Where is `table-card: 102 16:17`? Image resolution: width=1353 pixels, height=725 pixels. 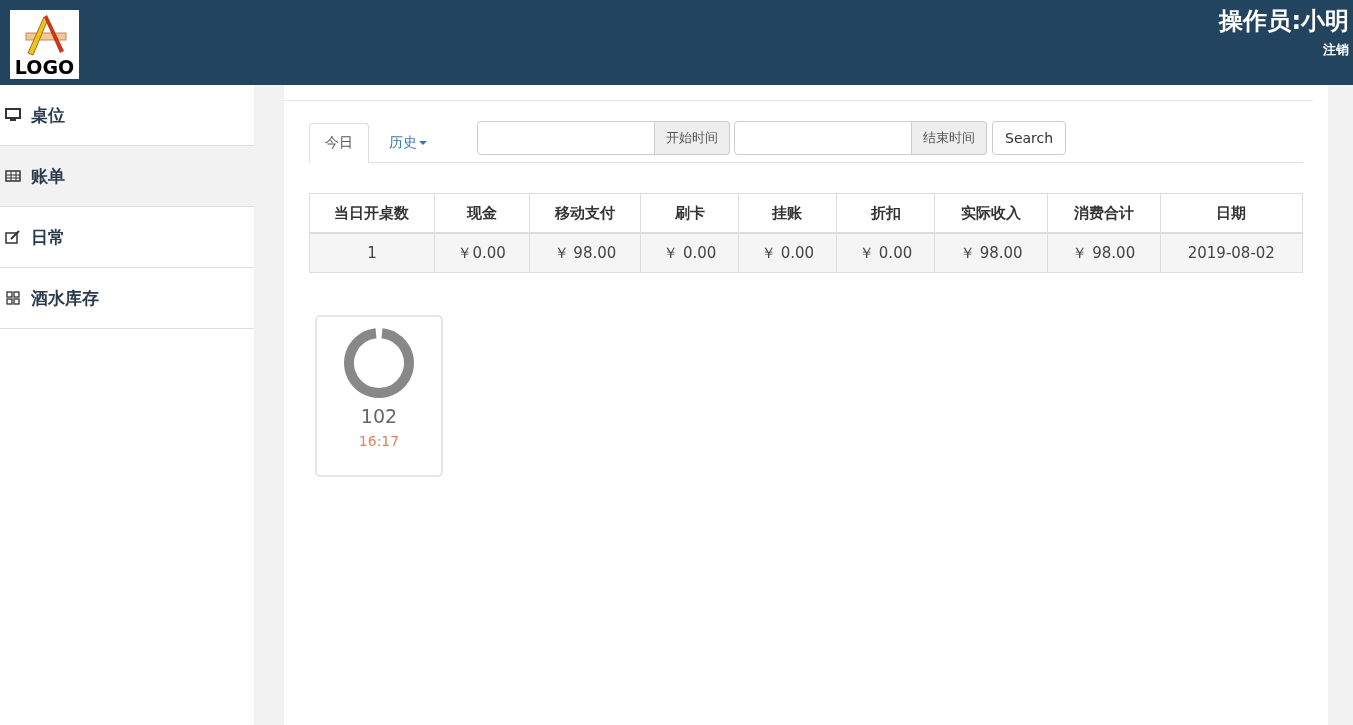
table-card: 102 16:17 is located at coordinates (379, 396).